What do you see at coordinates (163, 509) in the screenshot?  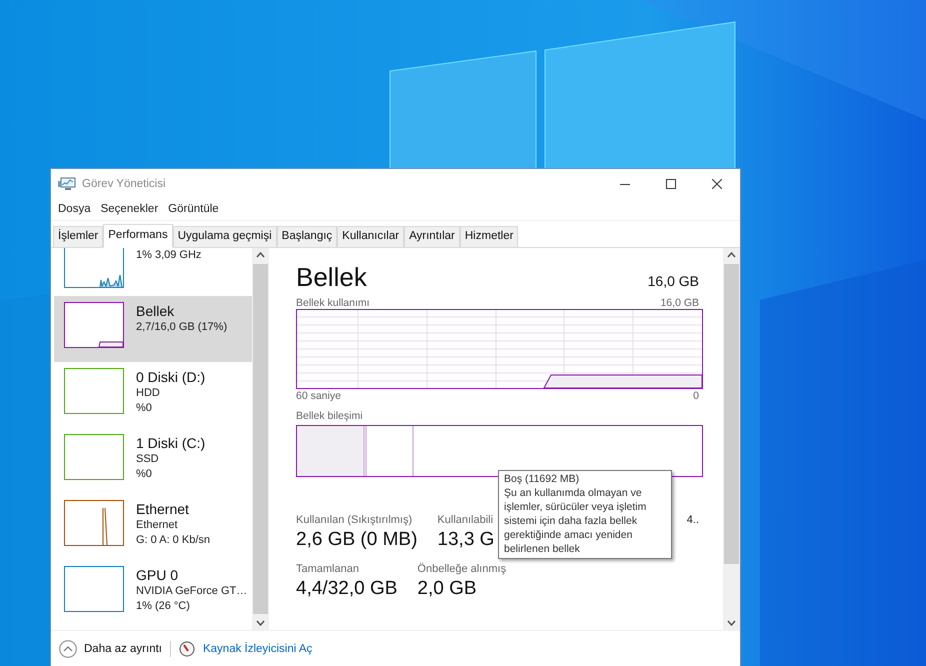 I see `item-title: Ethernet` at bounding box center [163, 509].